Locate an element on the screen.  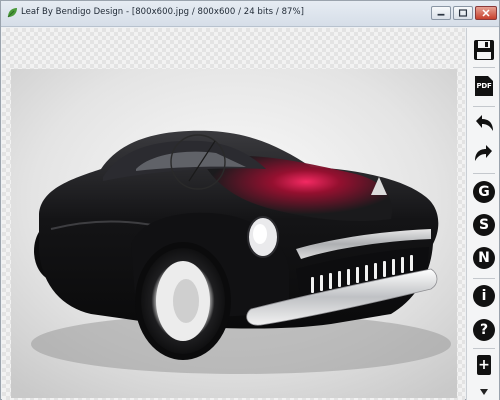
help-label: ? is located at coordinates (484, 330).